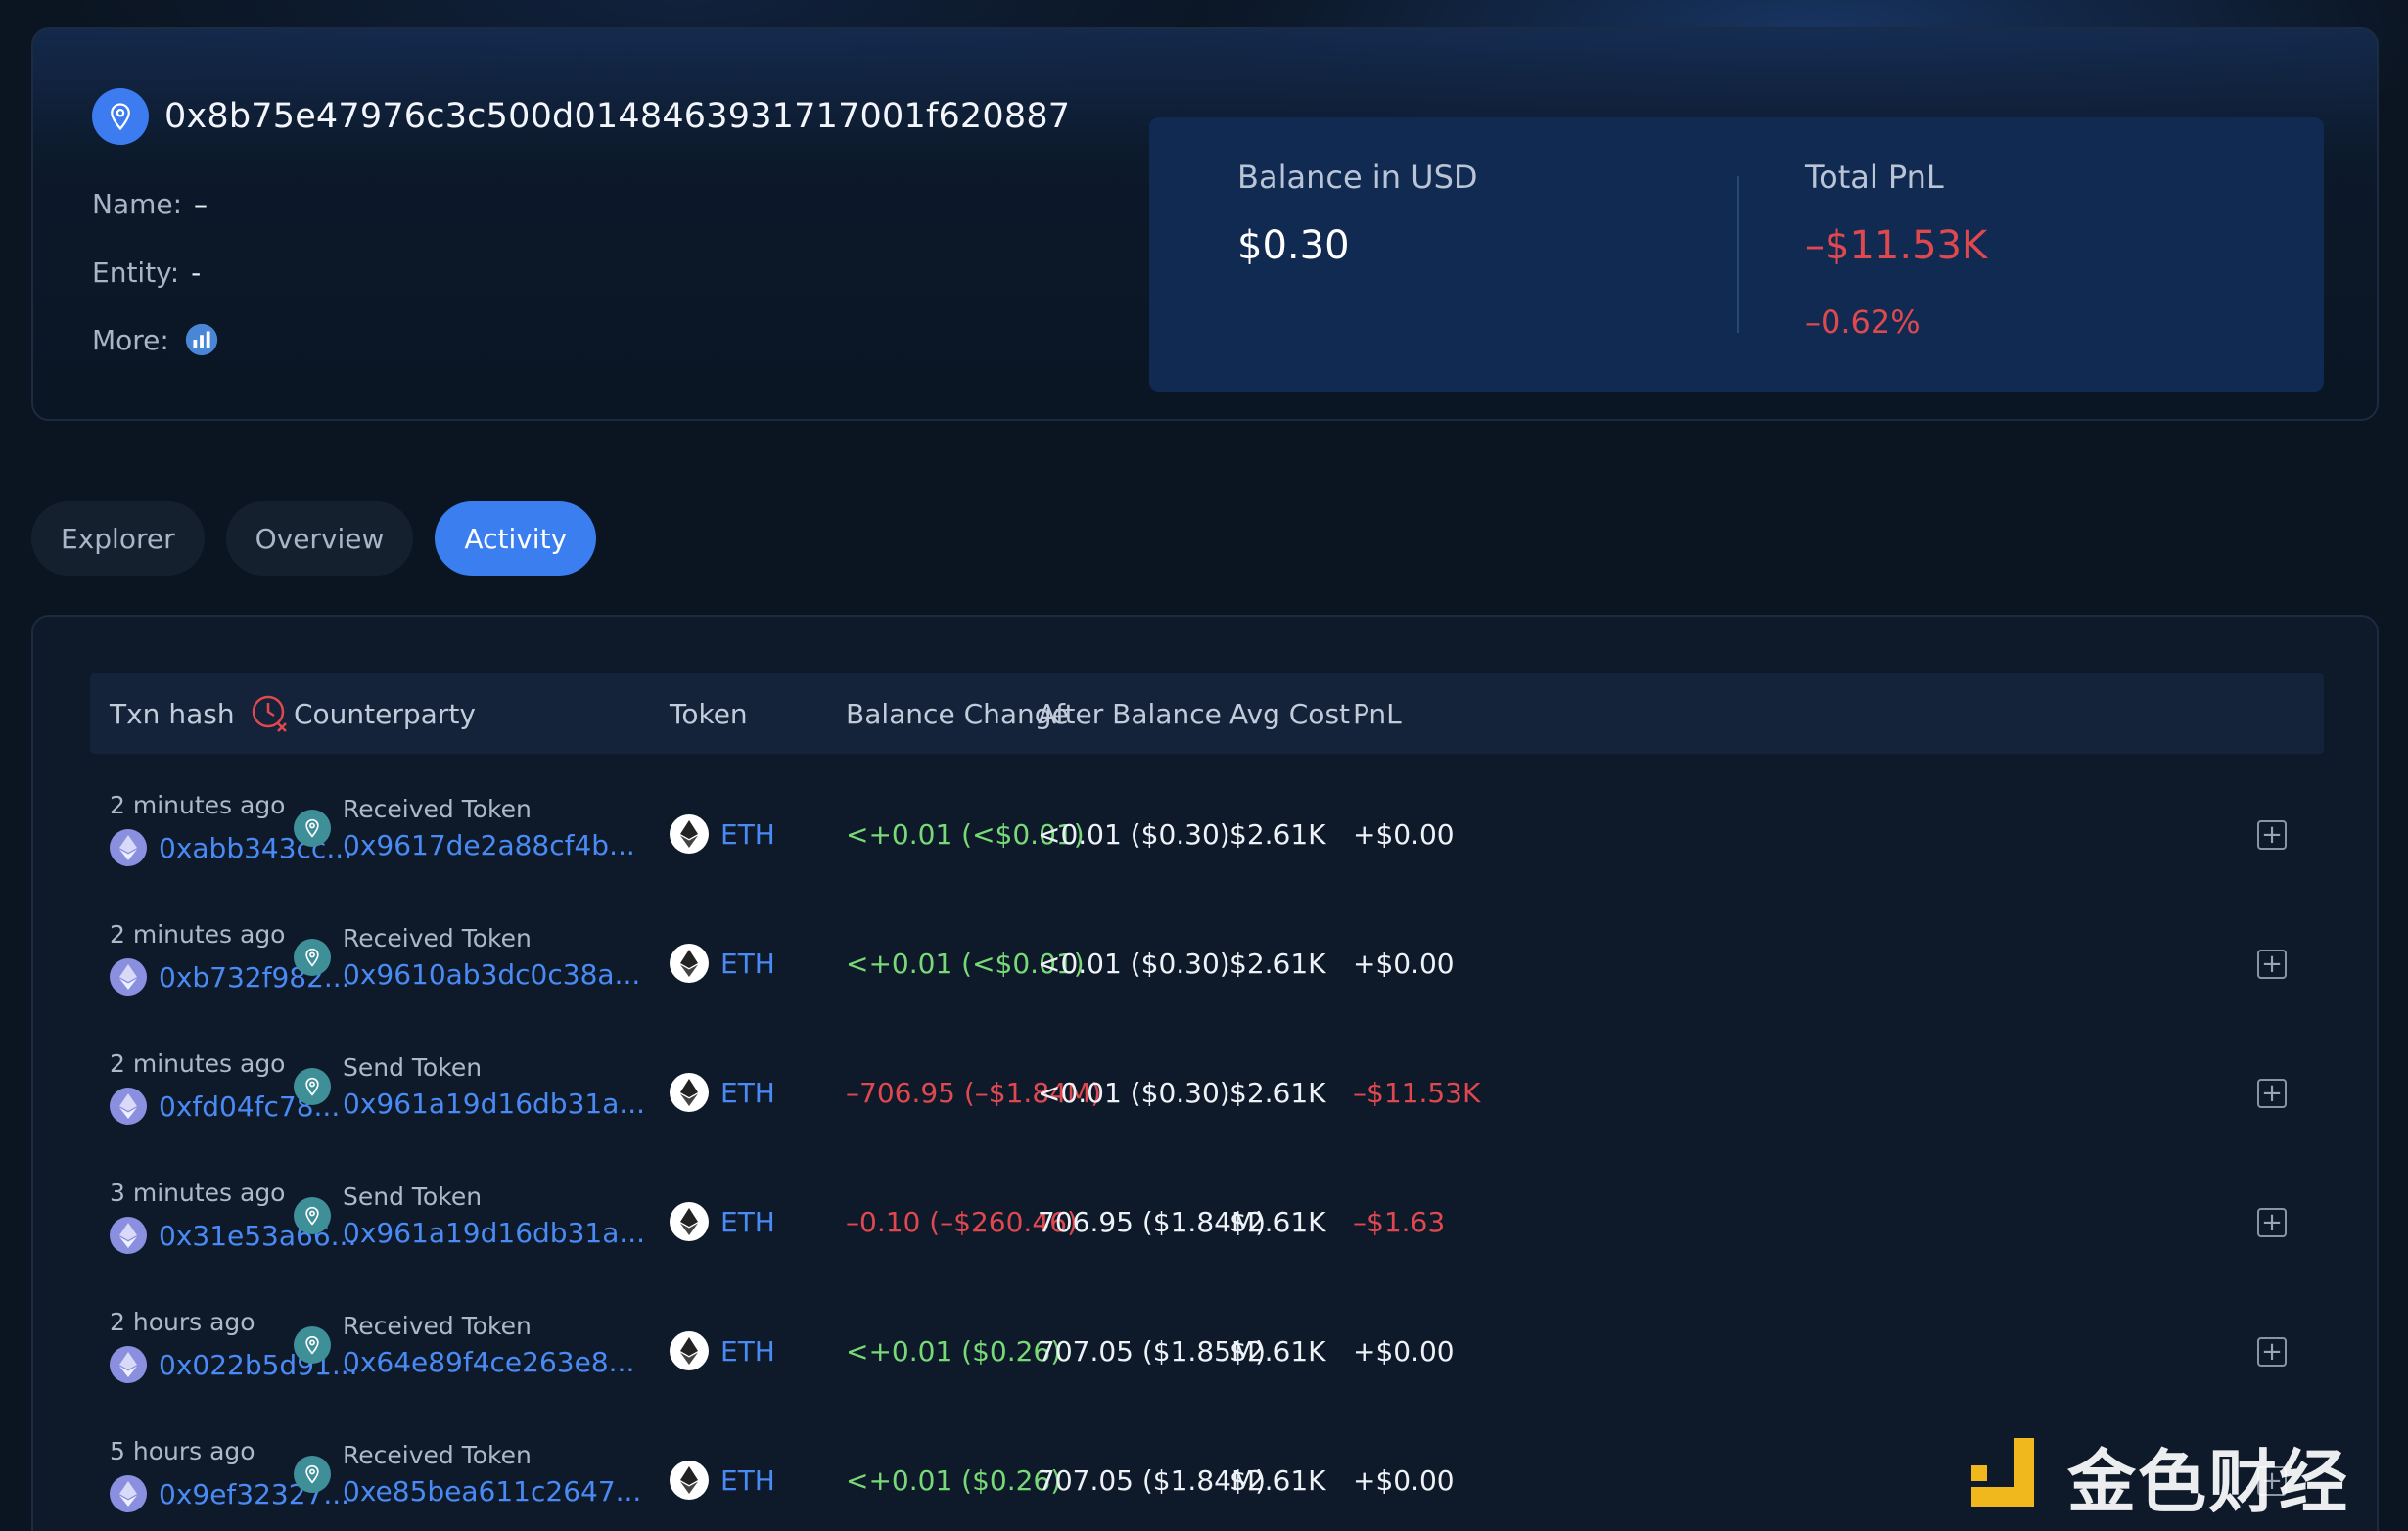  Describe the element at coordinates (1896, 246) in the screenshot. I see `total-pnl-value: –$11.53K` at that location.